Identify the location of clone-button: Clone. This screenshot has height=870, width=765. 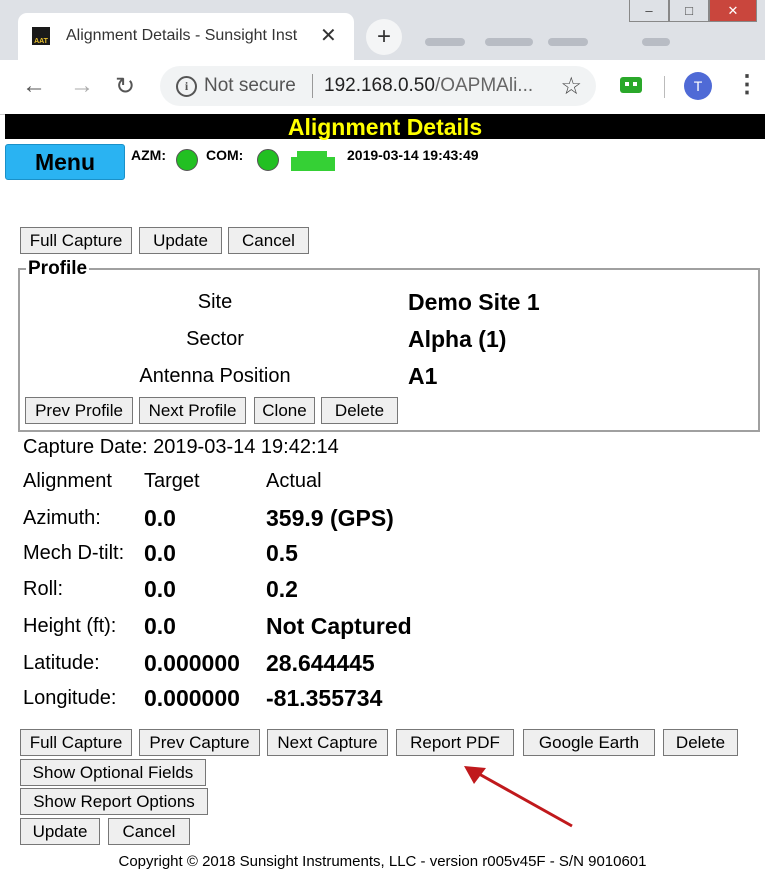
(284, 410).